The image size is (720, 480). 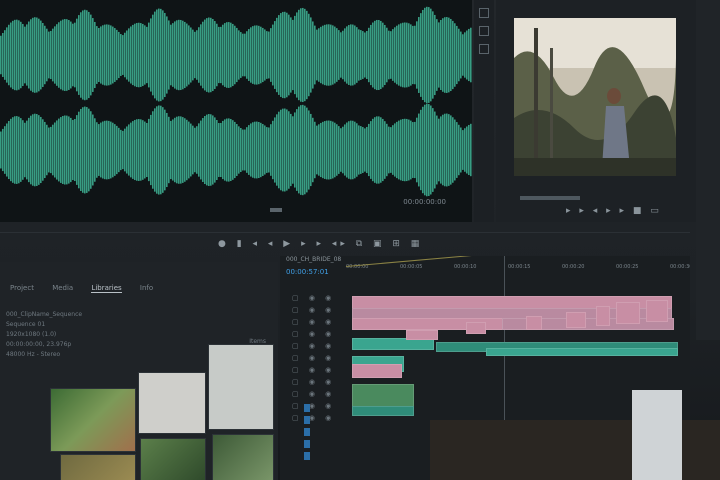 I want to click on track-header-a2: ▢ ◉ ◉, so click(x=313, y=348).